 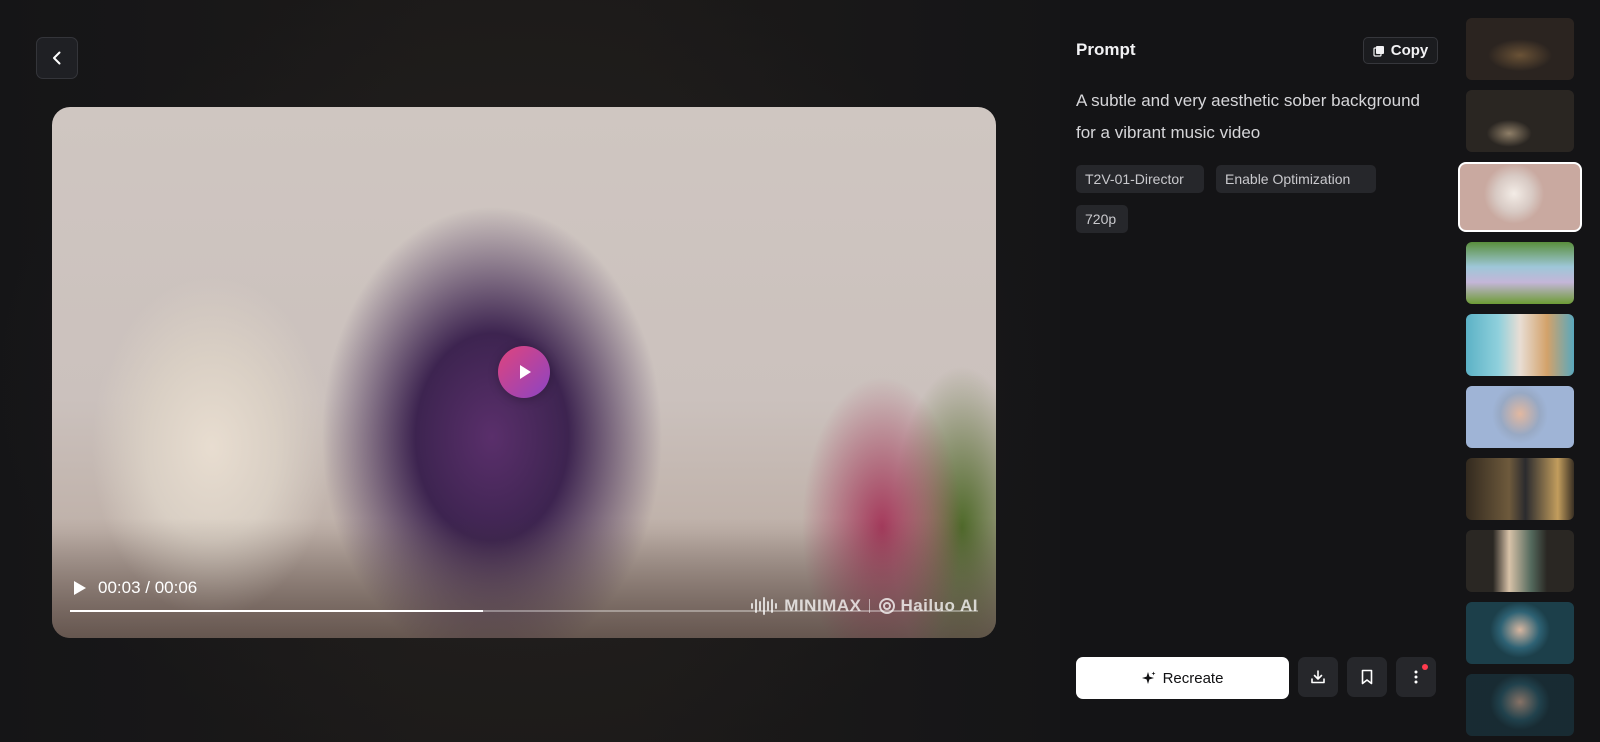 What do you see at coordinates (1296, 179) in the screenshot?
I see `tag-optimization: Enable Optimization` at bounding box center [1296, 179].